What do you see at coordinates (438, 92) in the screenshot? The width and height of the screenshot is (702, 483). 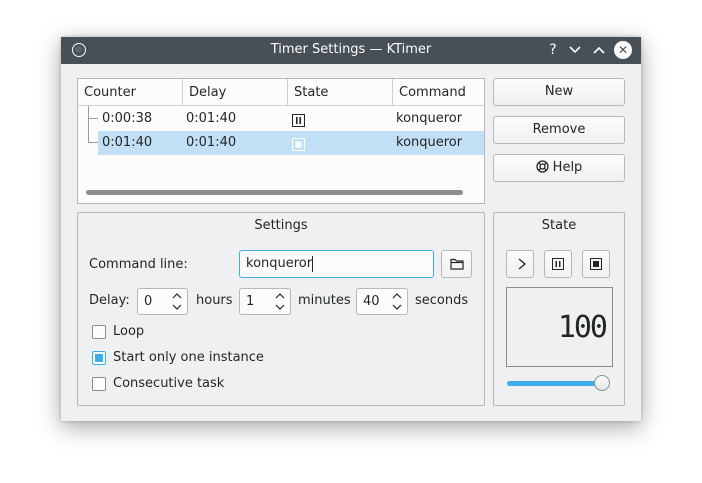 I see `column-header-command: Command` at bounding box center [438, 92].